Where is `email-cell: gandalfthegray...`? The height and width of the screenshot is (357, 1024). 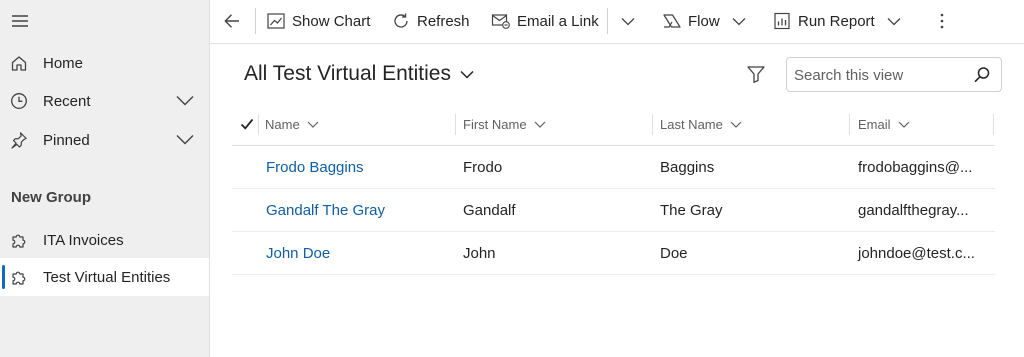 email-cell: gandalfthegray... is located at coordinates (913, 210).